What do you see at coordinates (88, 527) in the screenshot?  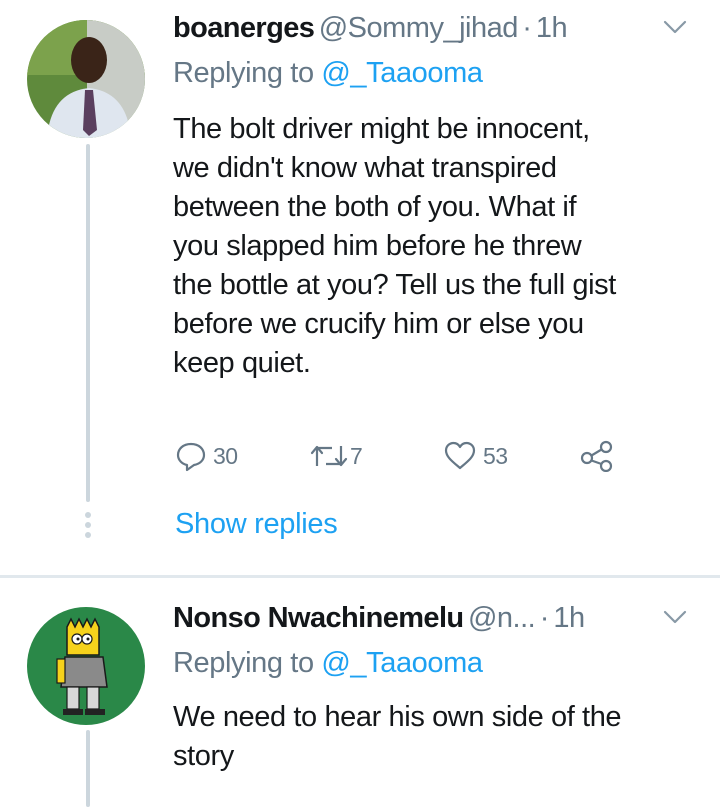 I see `thread-dots` at bounding box center [88, 527].